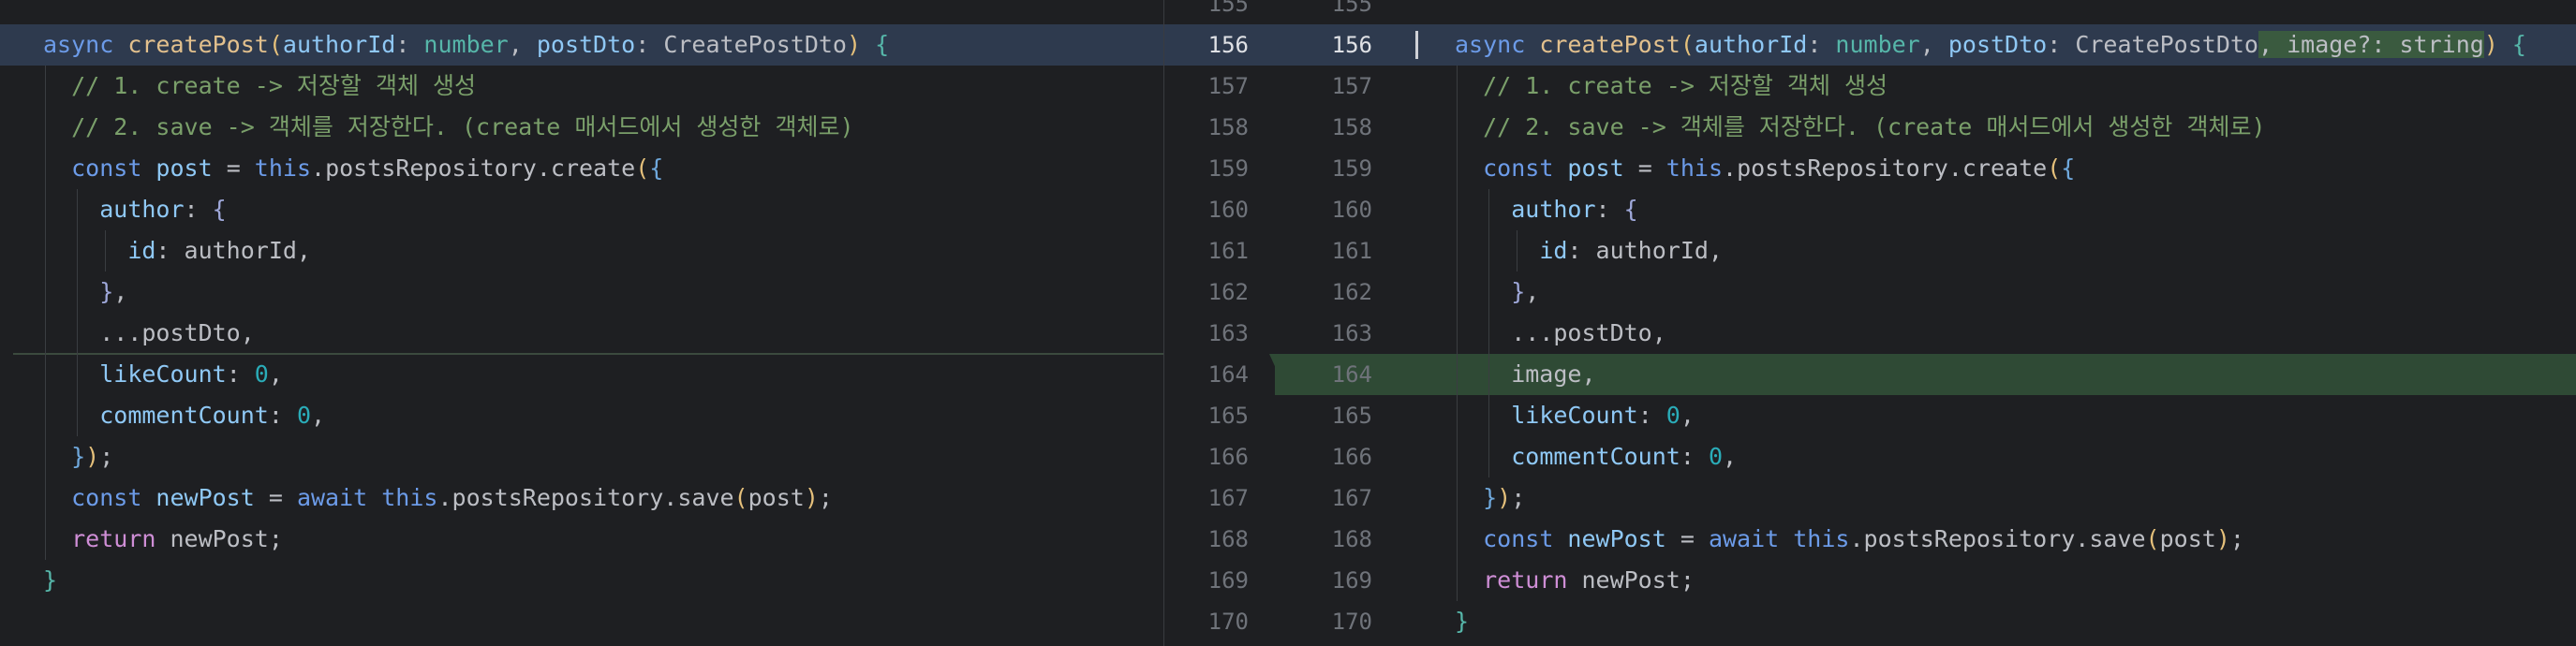 This screenshot has width=2576, height=646. What do you see at coordinates (184, 415) in the screenshot?
I see `left-code-text: commentCount: 0,` at bounding box center [184, 415].